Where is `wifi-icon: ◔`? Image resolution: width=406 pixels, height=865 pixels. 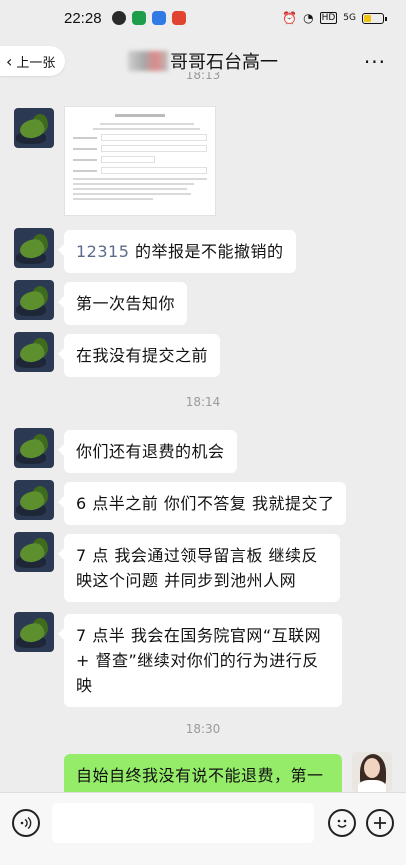
wifi-icon: ◔ is located at coordinates (308, 18).